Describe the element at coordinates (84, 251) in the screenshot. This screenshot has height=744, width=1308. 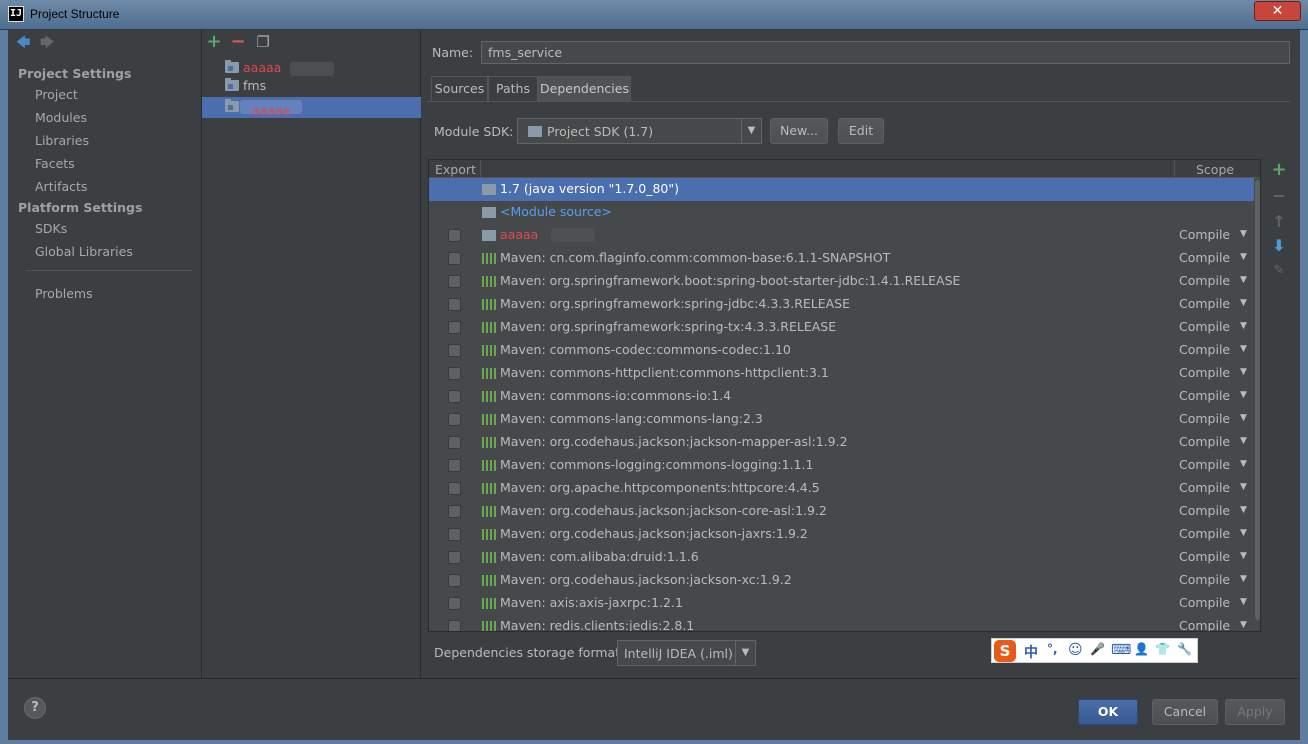
I see `nav-item-global-libraries: Global Libraries` at that location.